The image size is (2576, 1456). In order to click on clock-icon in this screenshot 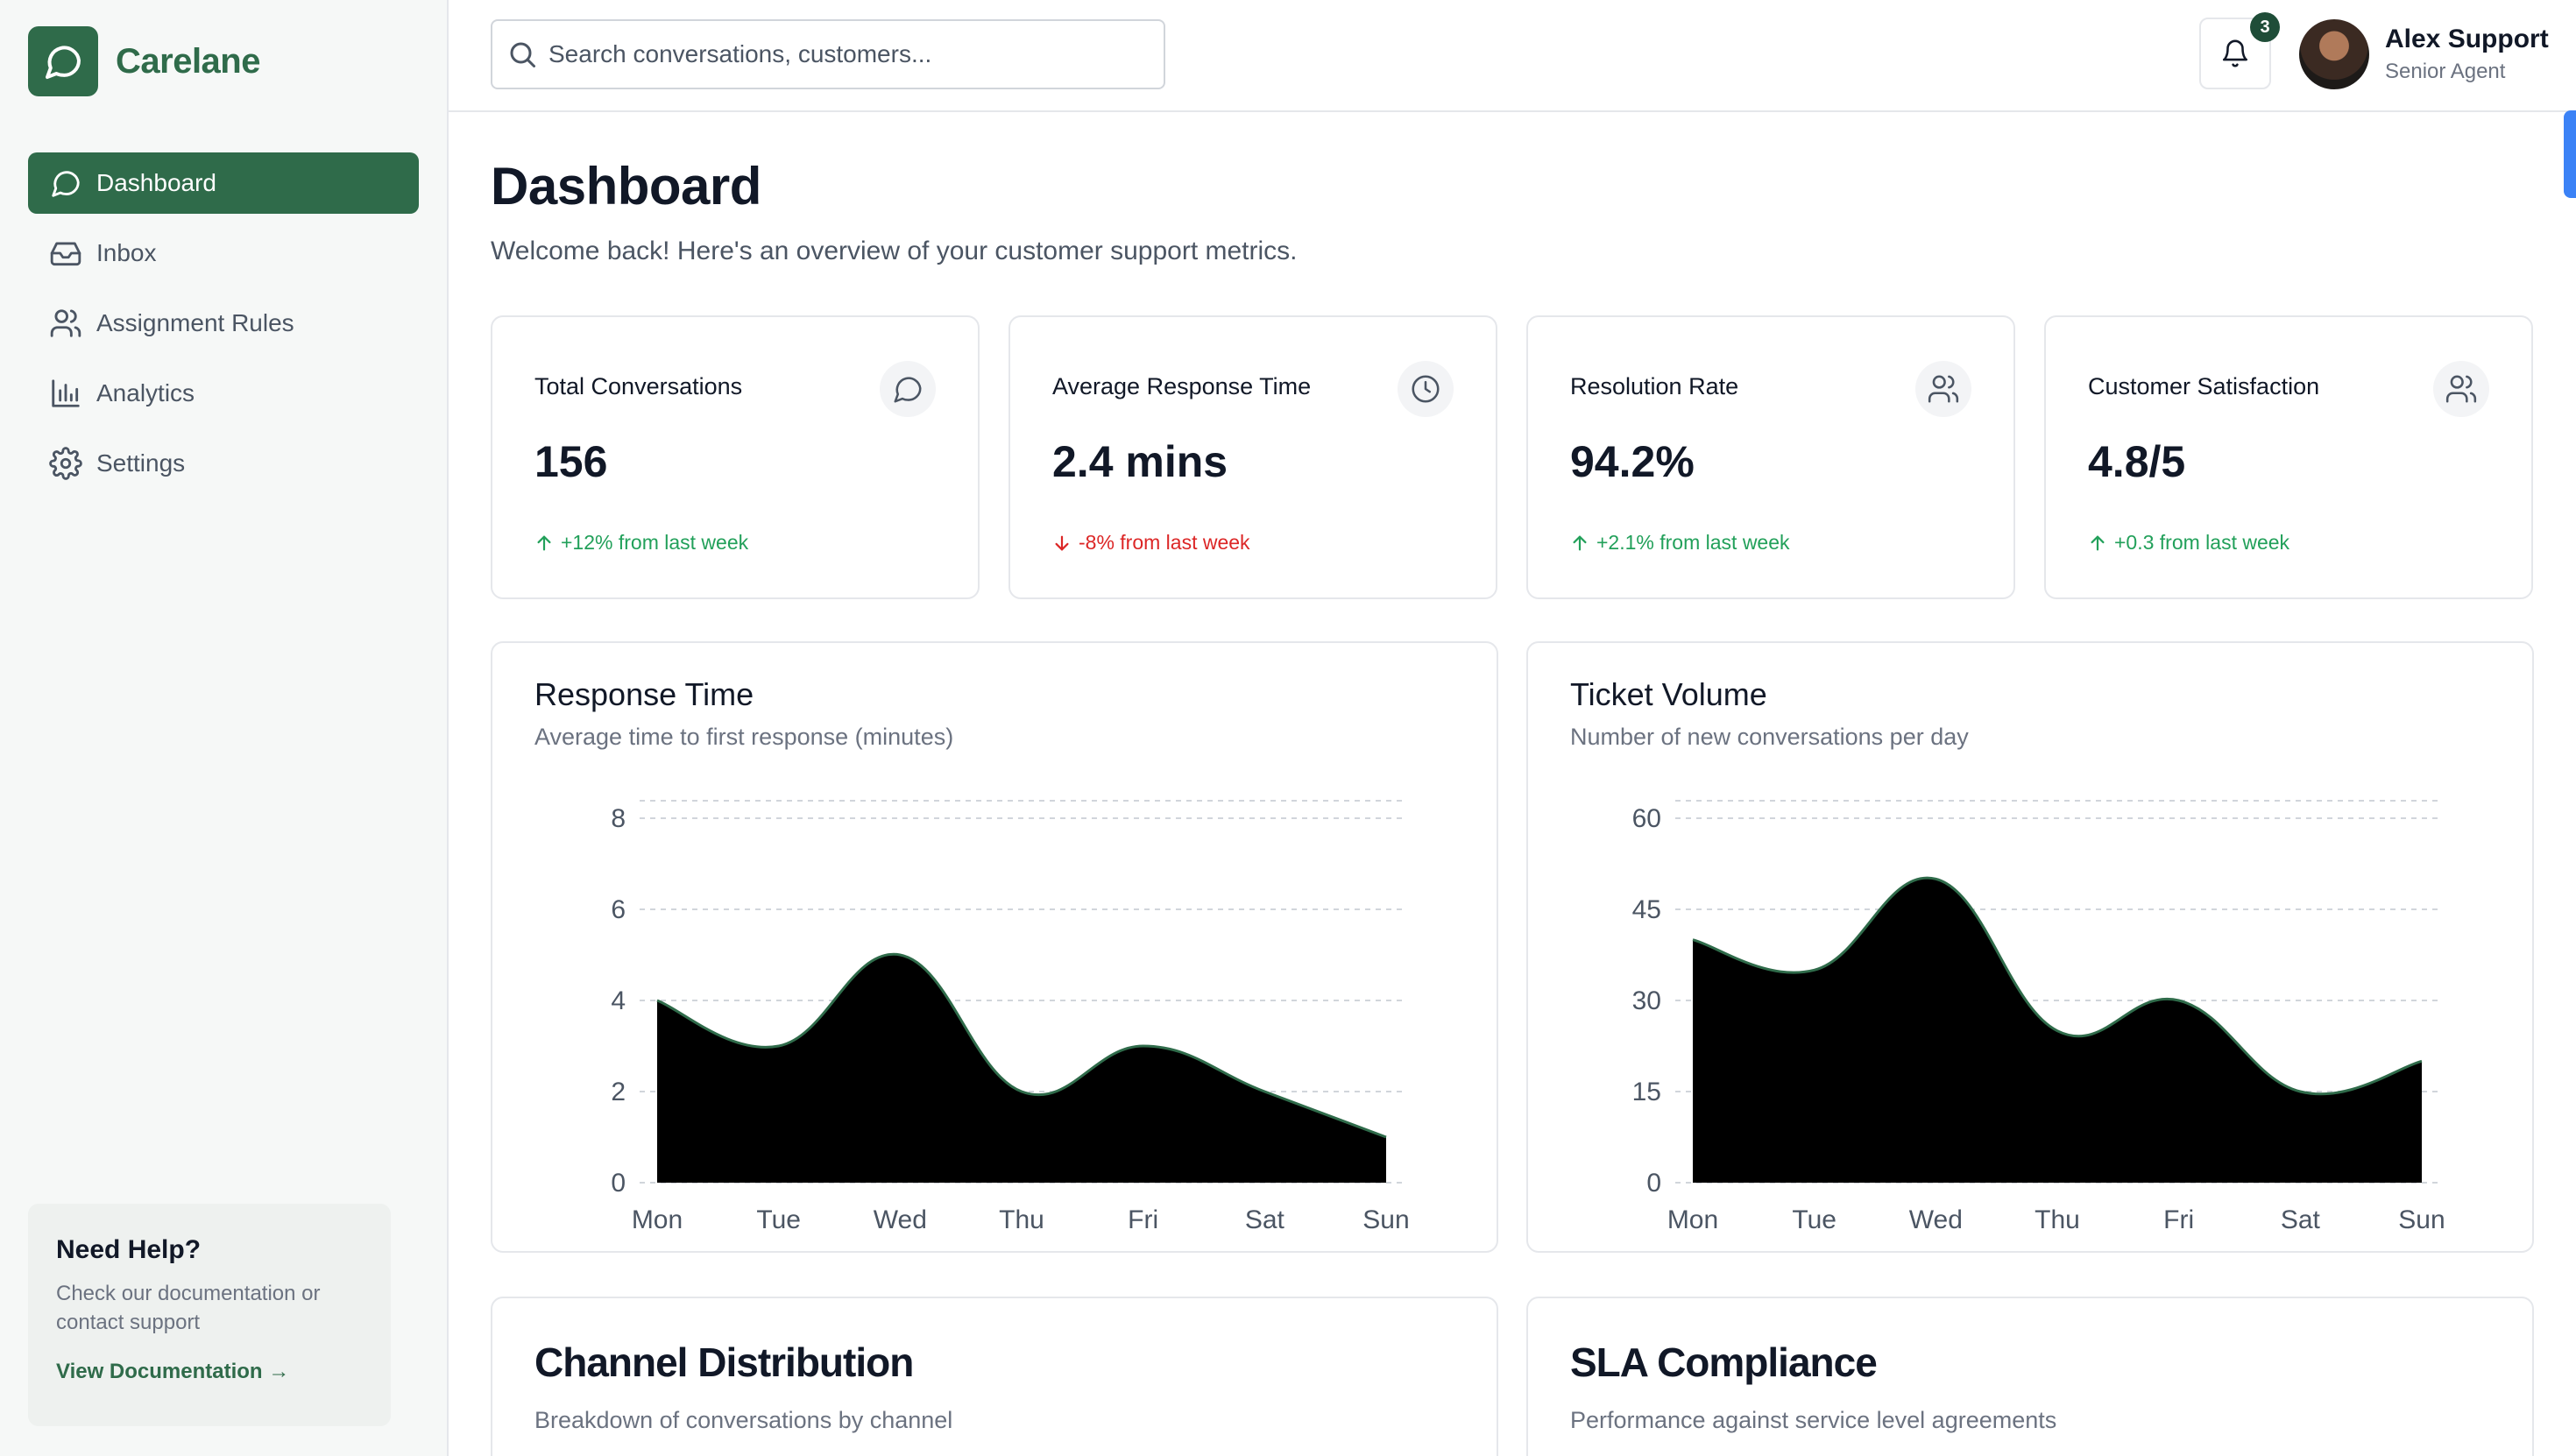, I will do `click(1426, 389)`.